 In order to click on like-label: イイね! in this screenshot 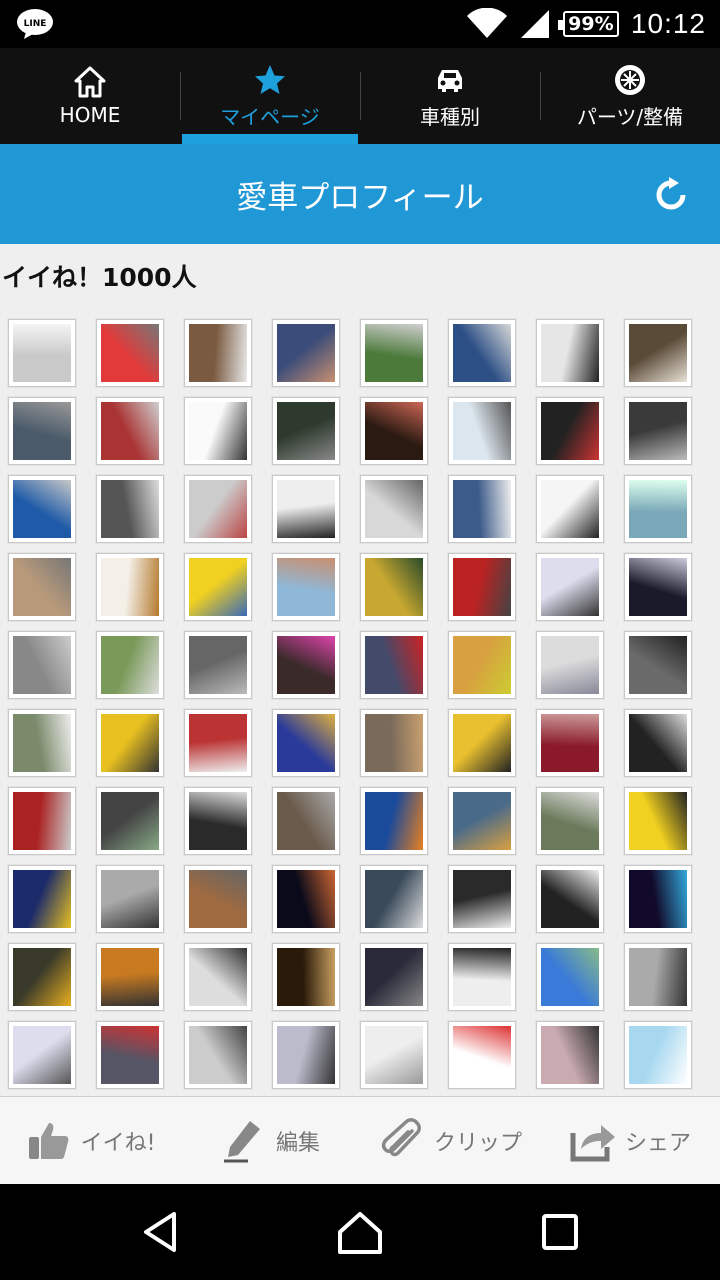, I will do `click(118, 1143)`.